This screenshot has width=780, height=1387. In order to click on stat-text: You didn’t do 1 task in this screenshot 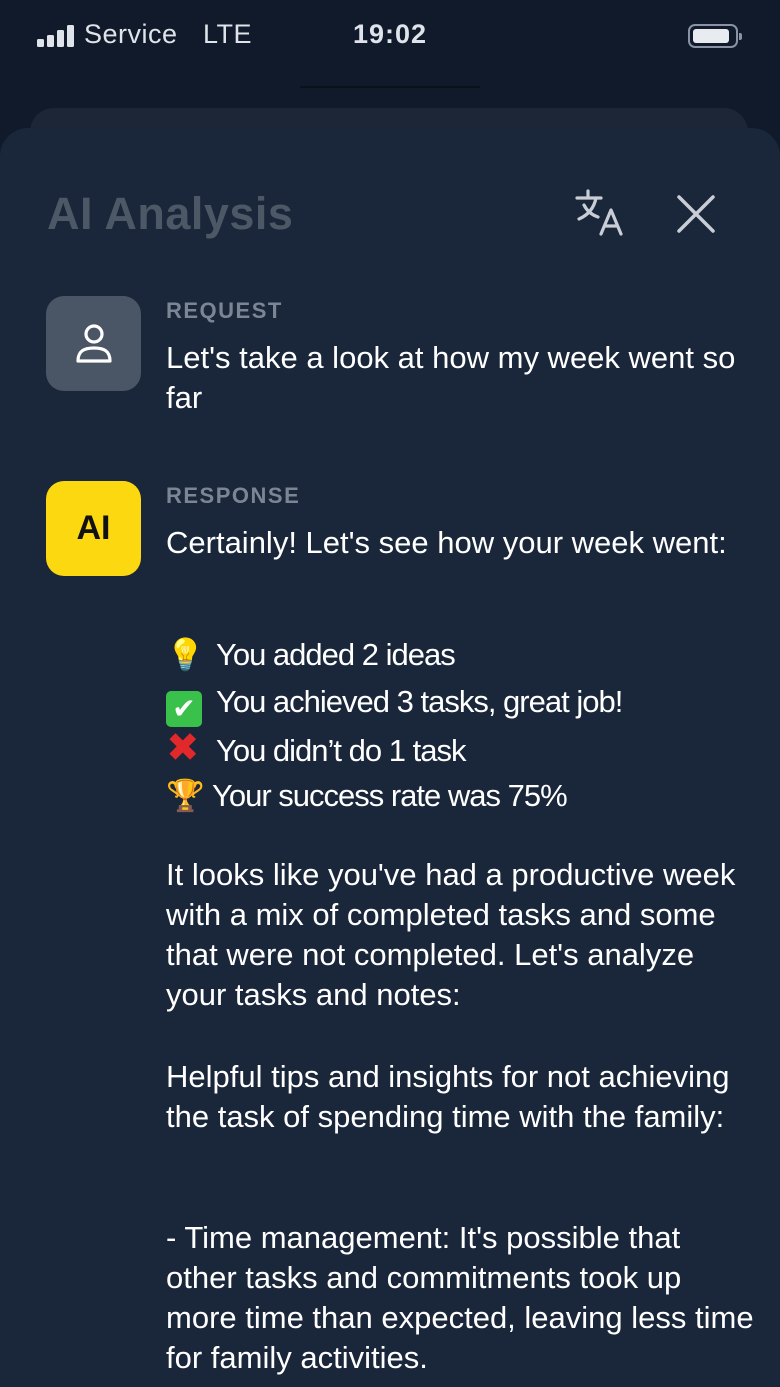, I will do `click(341, 750)`.